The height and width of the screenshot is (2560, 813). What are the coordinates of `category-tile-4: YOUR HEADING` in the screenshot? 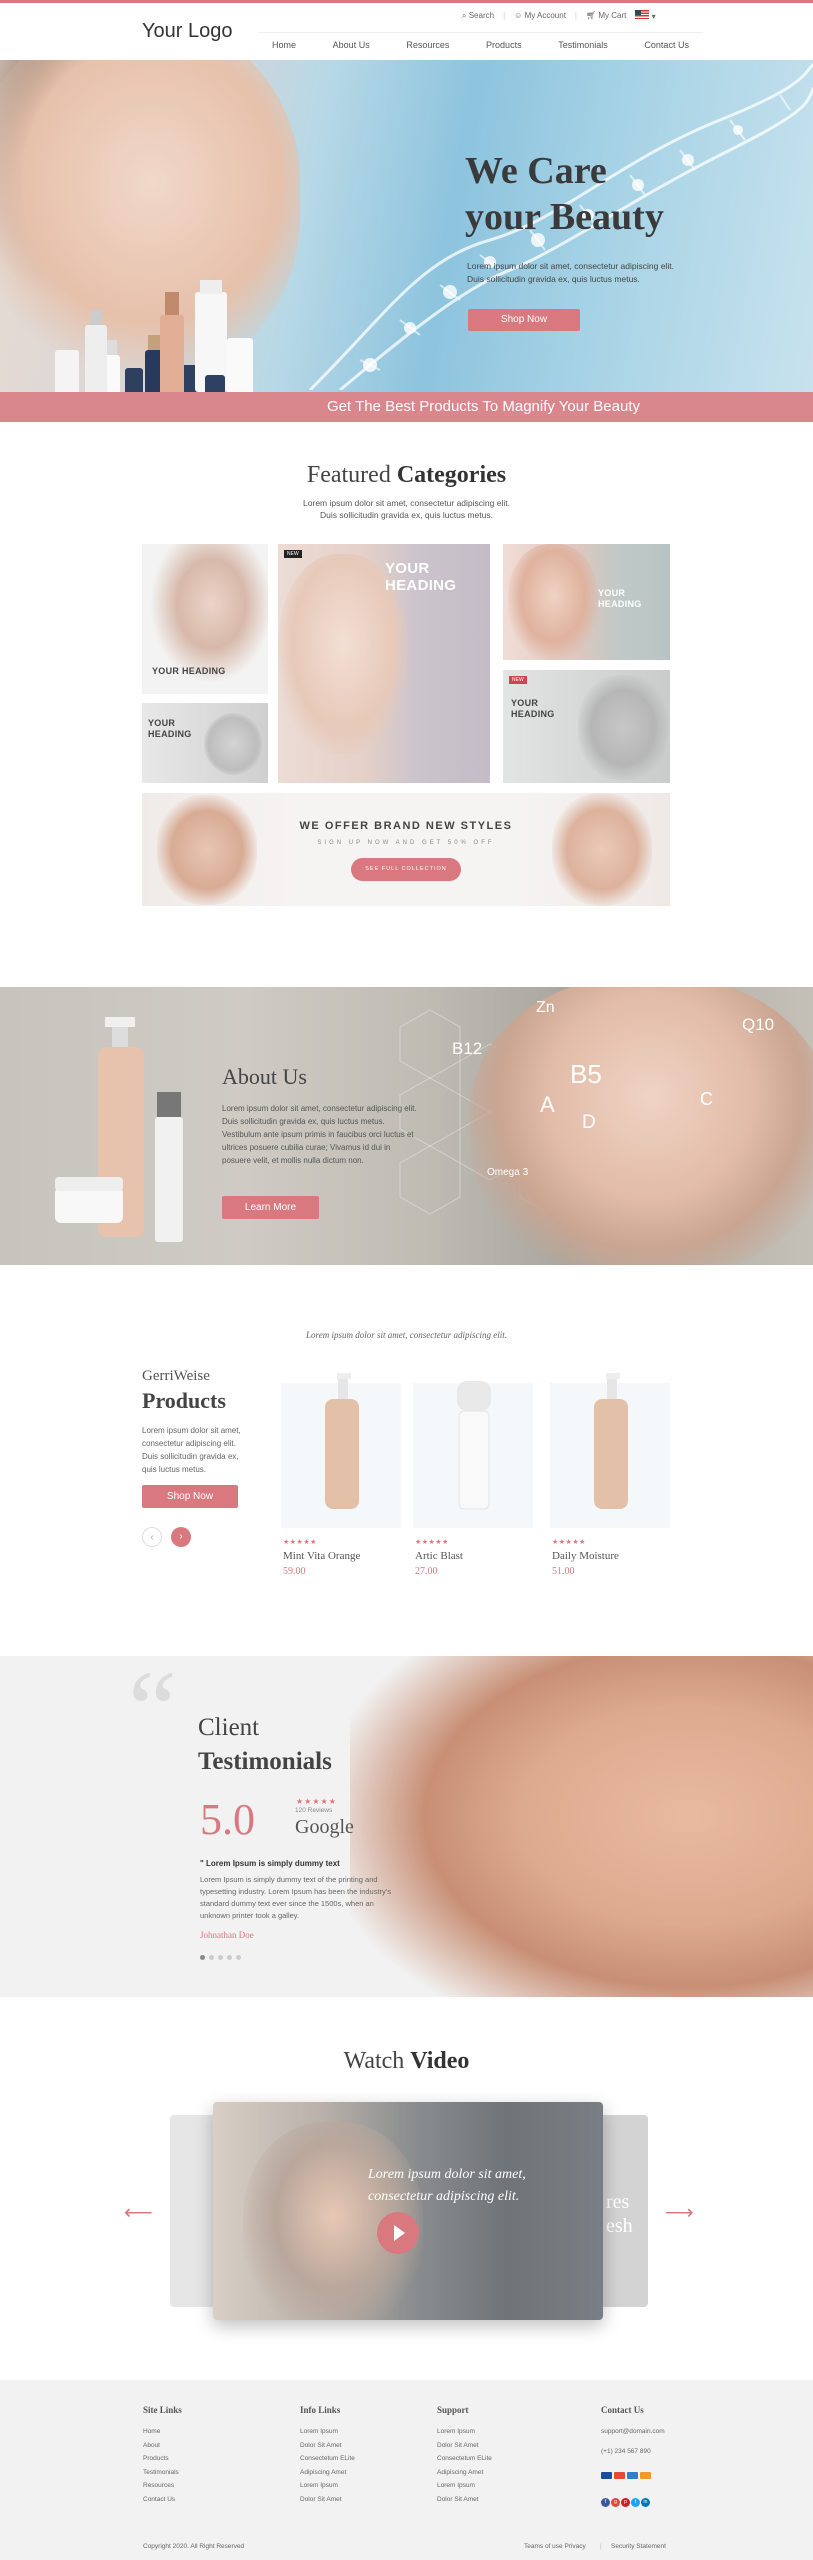 It's located at (586, 602).